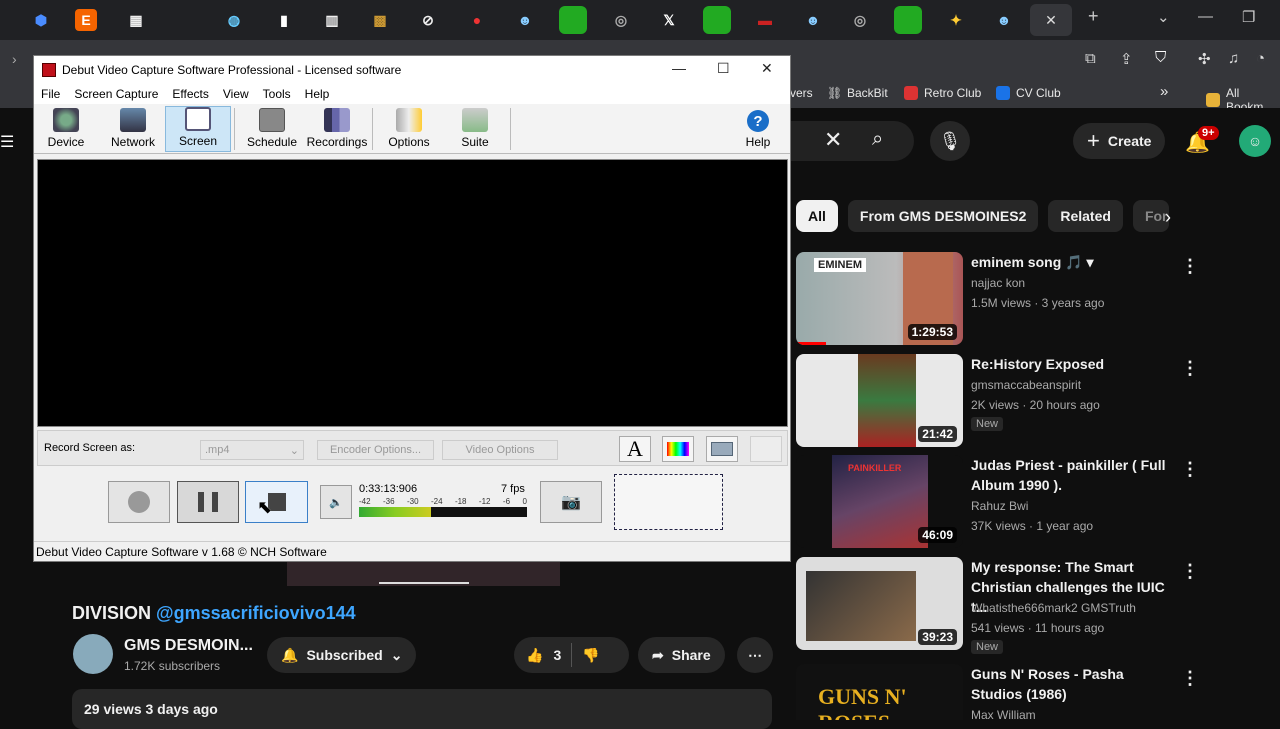 The image size is (1280, 729). Describe the element at coordinates (1163, 17) in the screenshot. I see `tab-search-chevron-icon: ⌄` at that location.